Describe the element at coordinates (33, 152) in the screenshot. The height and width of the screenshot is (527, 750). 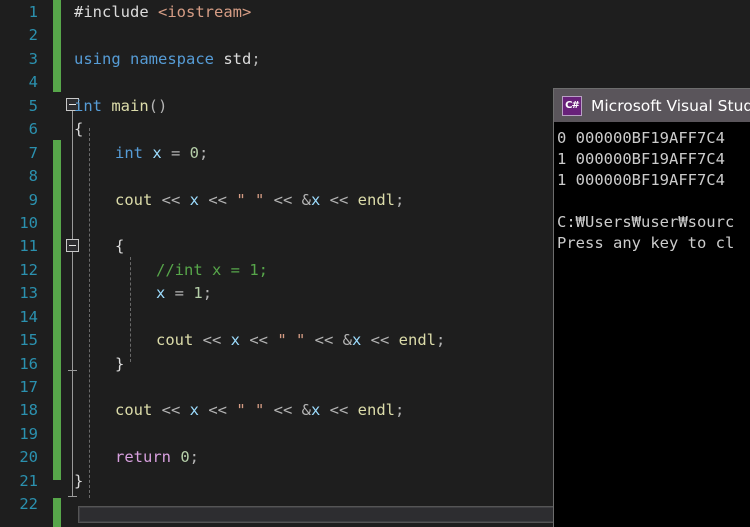
I see `line-number: 7` at that location.